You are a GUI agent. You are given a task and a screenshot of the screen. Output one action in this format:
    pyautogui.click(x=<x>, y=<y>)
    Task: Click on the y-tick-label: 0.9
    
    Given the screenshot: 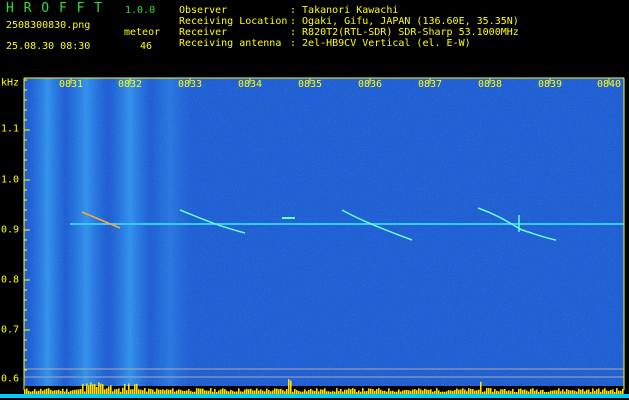 What is the action you would take?
    pyautogui.click(x=10, y=230)
    